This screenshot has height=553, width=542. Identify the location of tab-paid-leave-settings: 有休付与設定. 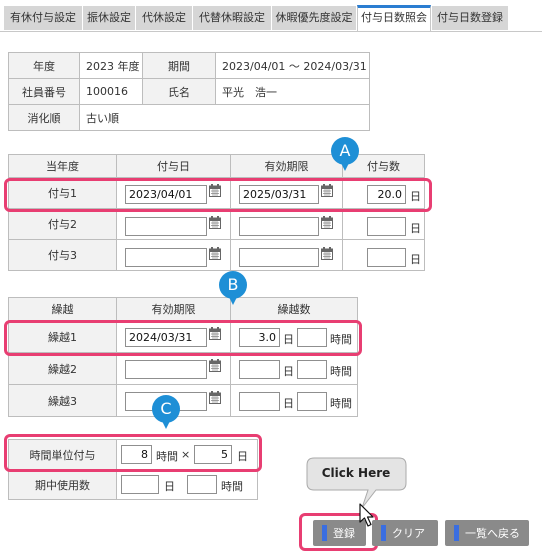
(43, 18).